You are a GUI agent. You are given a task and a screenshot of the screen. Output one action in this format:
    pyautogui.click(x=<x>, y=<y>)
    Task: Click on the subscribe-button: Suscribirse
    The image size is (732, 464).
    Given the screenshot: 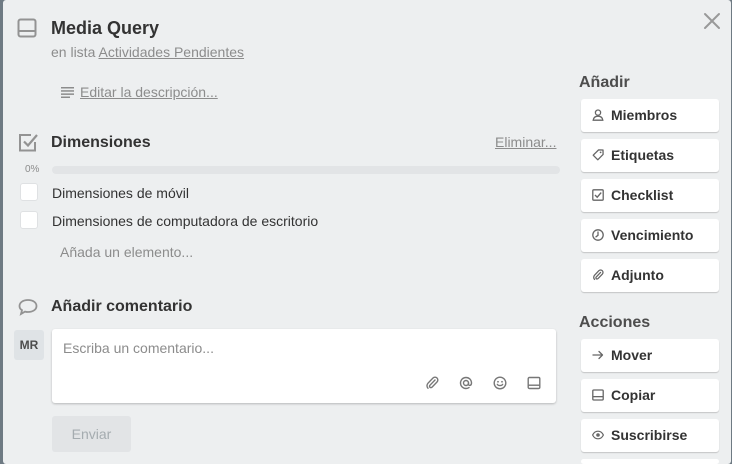 What is the action you would take?
    pyautogui.click(x=650, y=435)
    